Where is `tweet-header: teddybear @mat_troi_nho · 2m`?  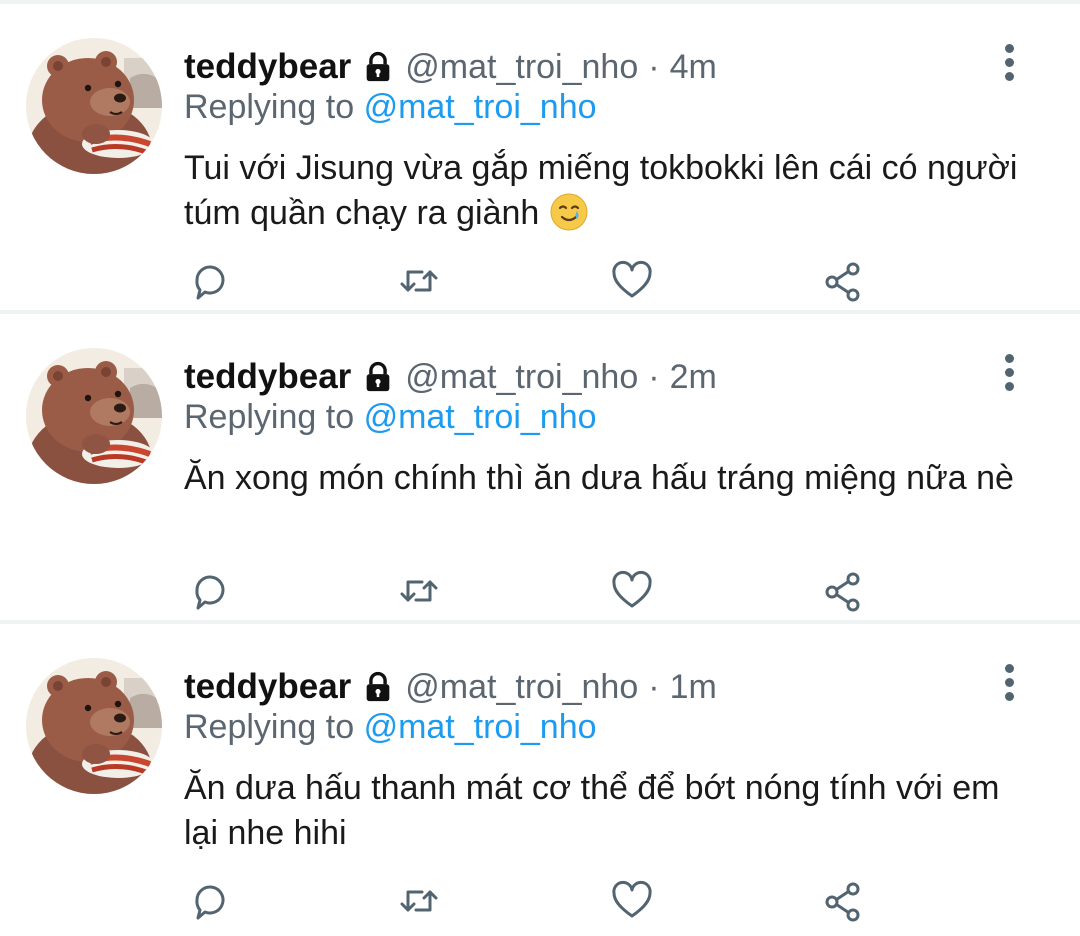
tweet-header: teddybear @mat_troi_nho · 2m is located at coordinates (450, 377).